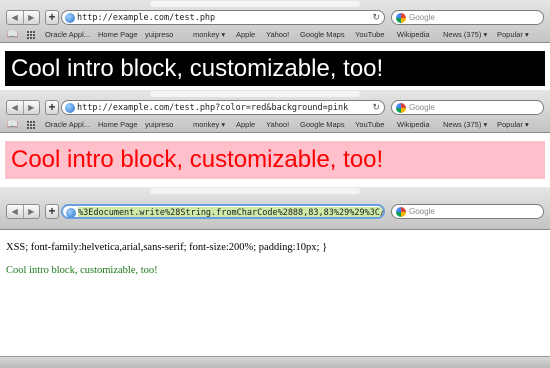 The height and width of the screenshot is (368, 550). I want to click on url-text: http://example.com/test.php, so click(146, 18).